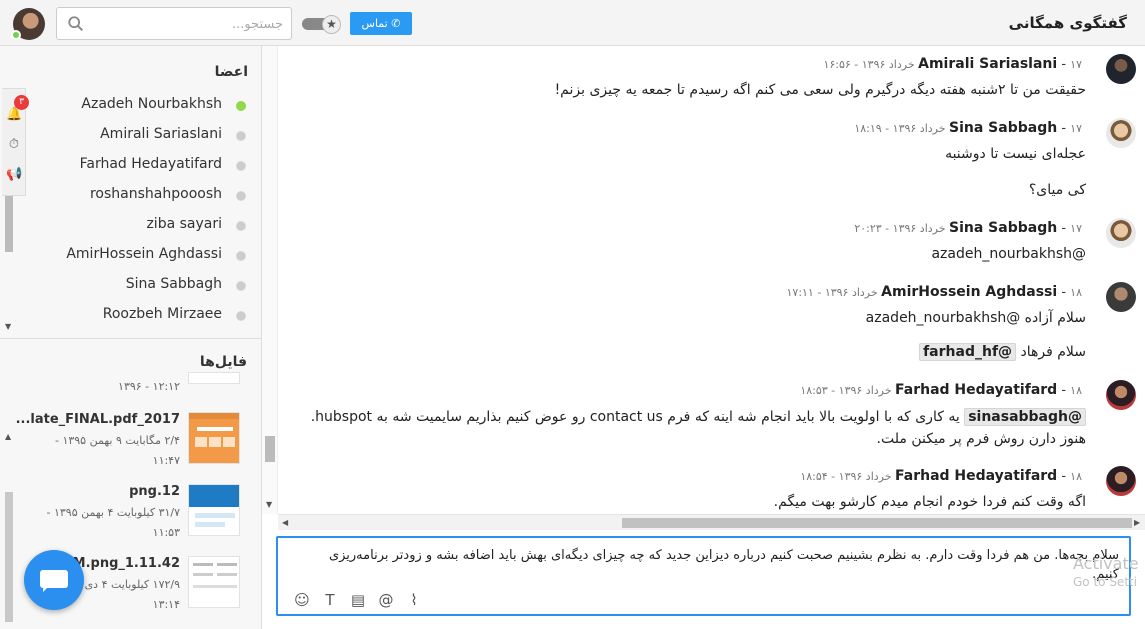  Describe the element at coordinates (285, 522) in the screenshot. I see `scroll-left-arrow-icon: ◀` at that location.